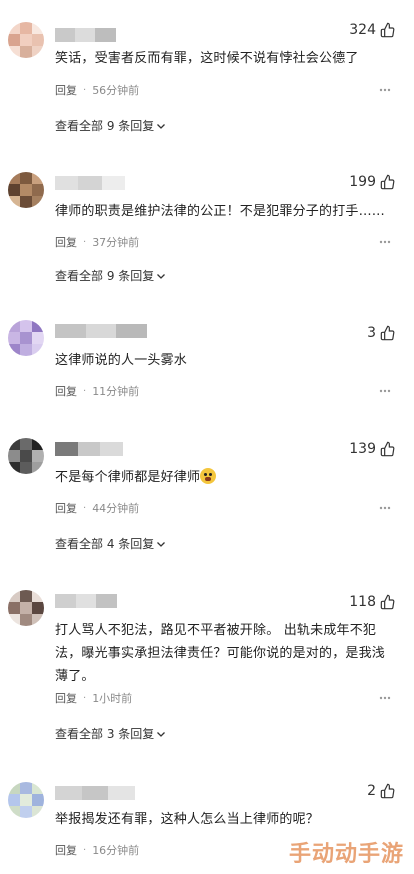 The height and width of the screenshot is (874, 414). Describe the element at coordinates (105, 734) in the screenshot. I see `view-all-replies-label: 查看全部 3 条回复` at that location.